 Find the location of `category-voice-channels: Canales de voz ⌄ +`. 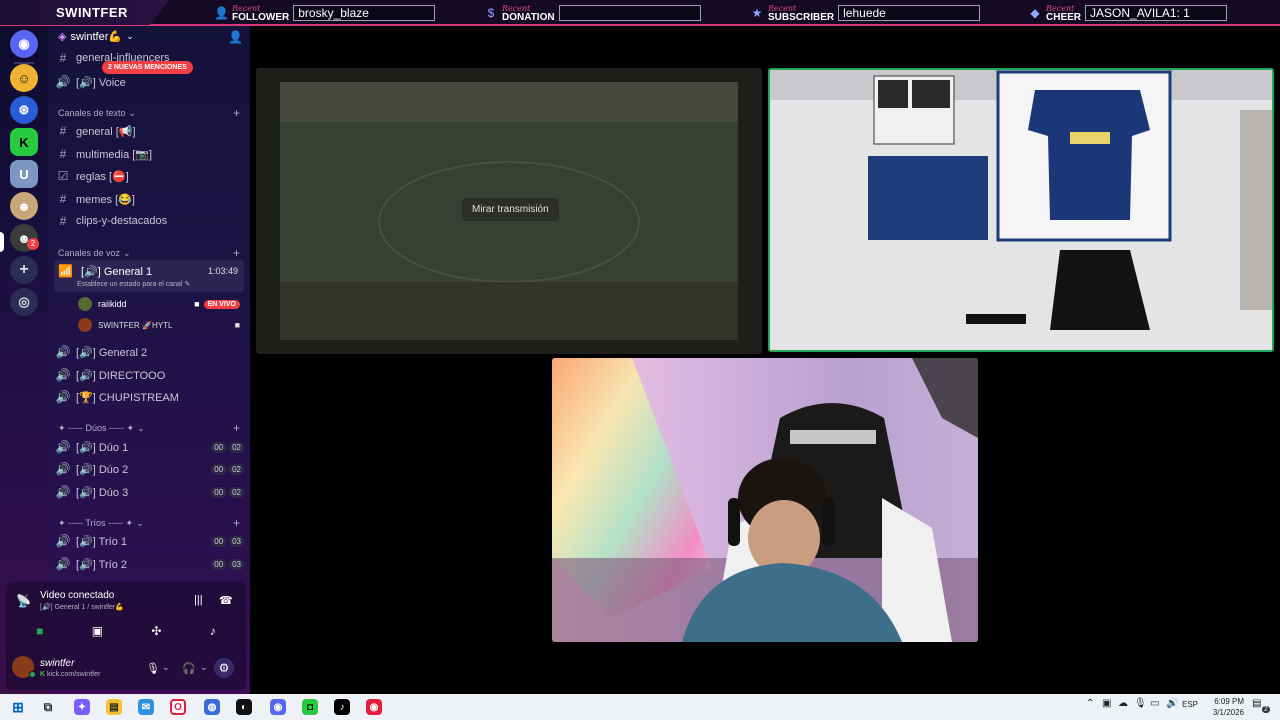

category-voice-channels: Canales de voz ⌄ + is located at coordinates (151, 253).